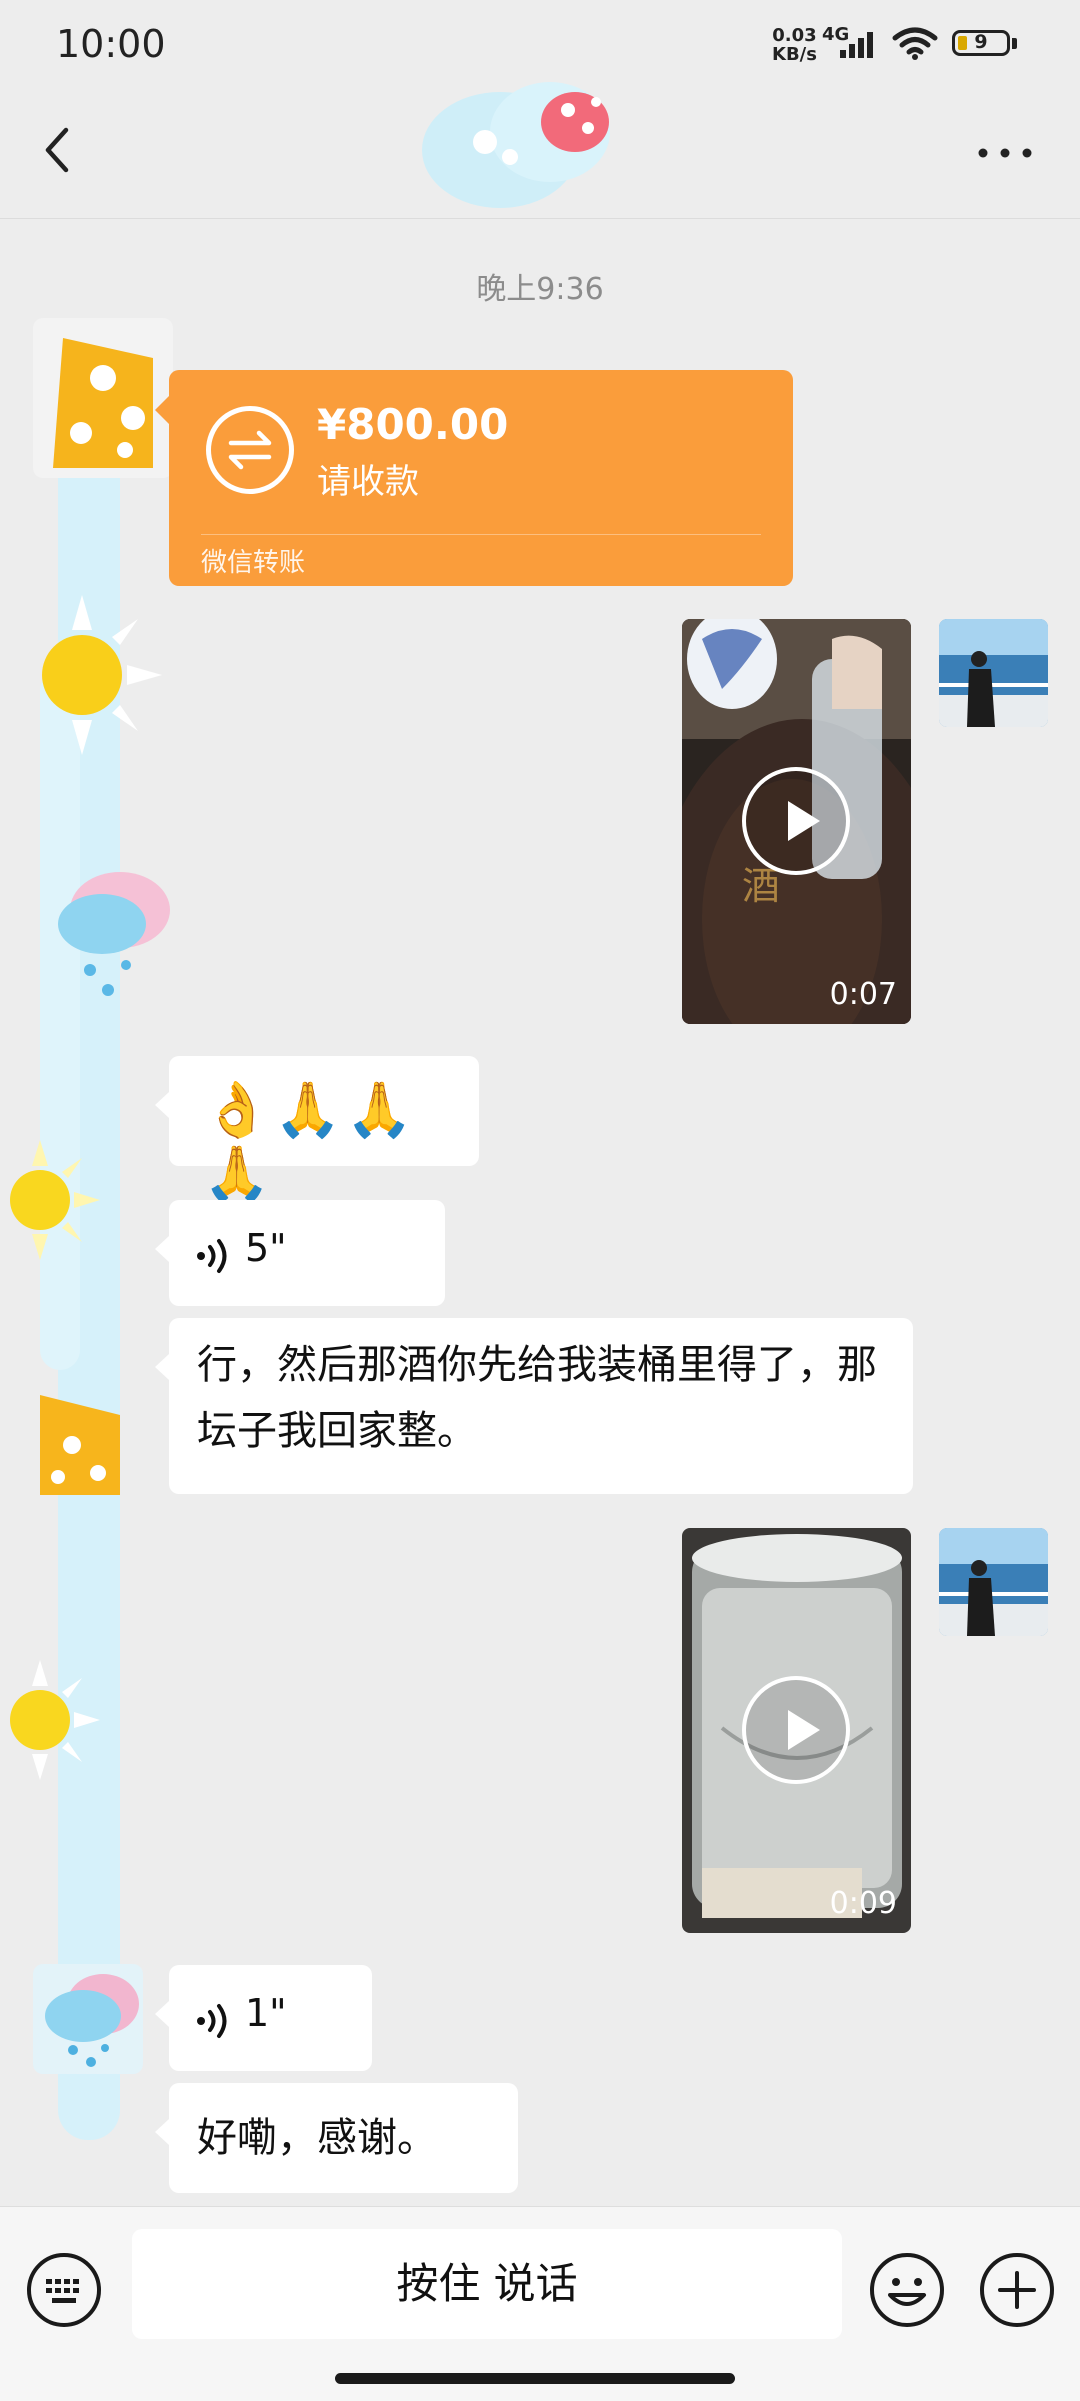 This screenshot has width=1080, height=2401. I want to click on message-text: 行，然后那酒你先给我装桶里得了，那坛子我回家整。, so click(537, 1398).